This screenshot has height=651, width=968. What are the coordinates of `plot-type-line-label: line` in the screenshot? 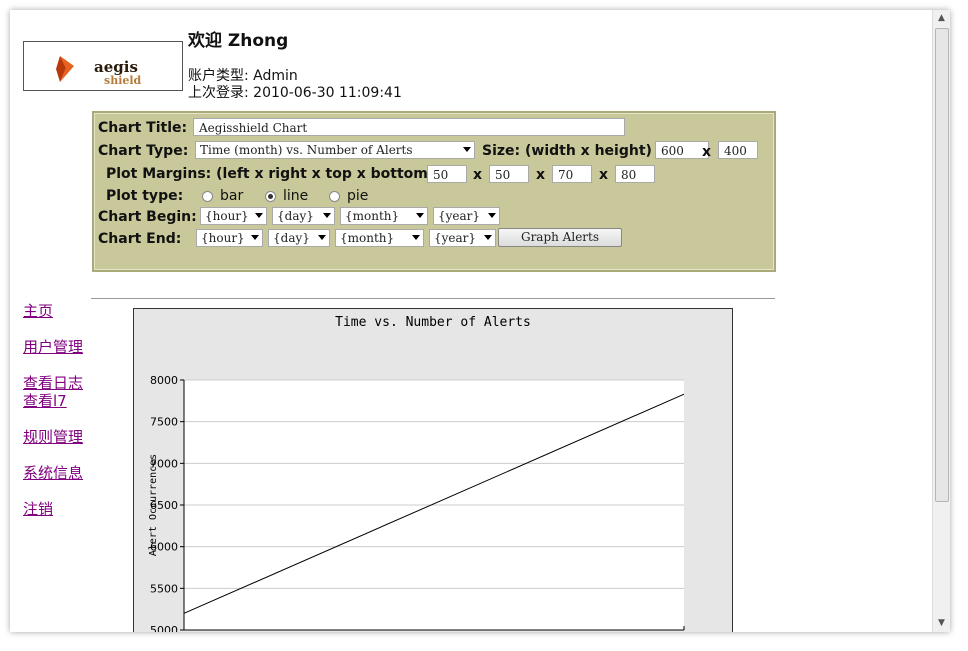 It's located at (296, 196).